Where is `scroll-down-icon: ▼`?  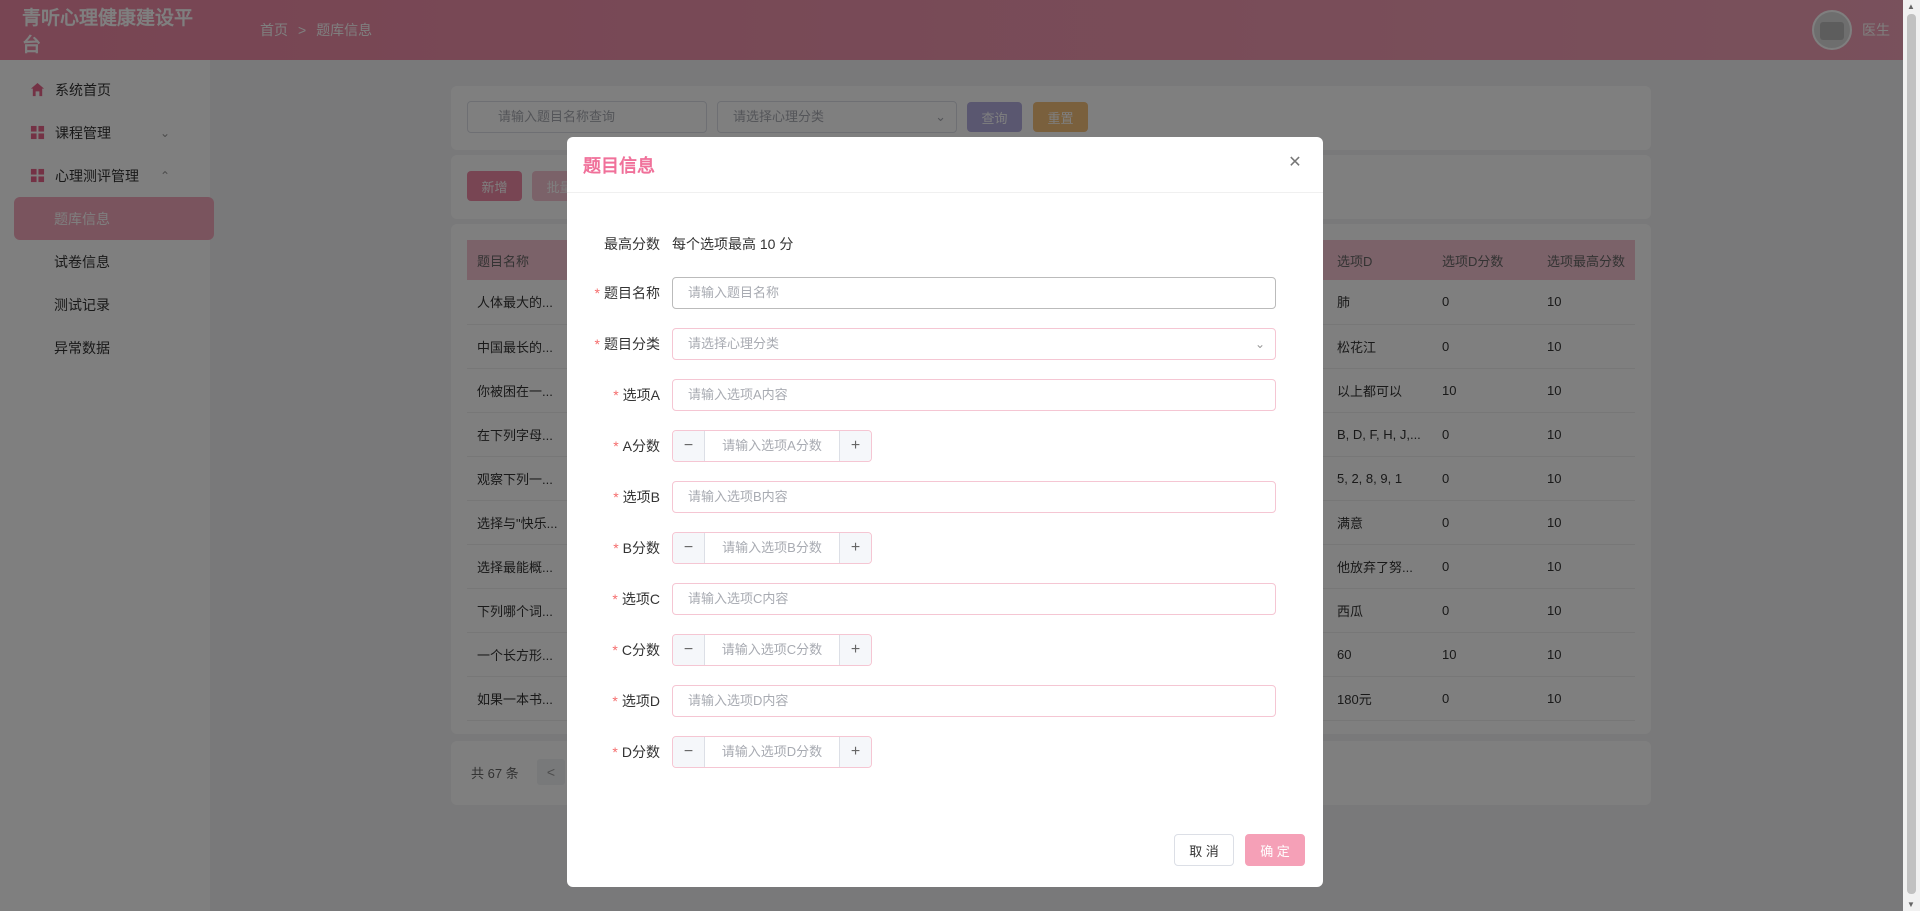 scroll-down-icon: ▼ is located at coordinates (1911, 904).